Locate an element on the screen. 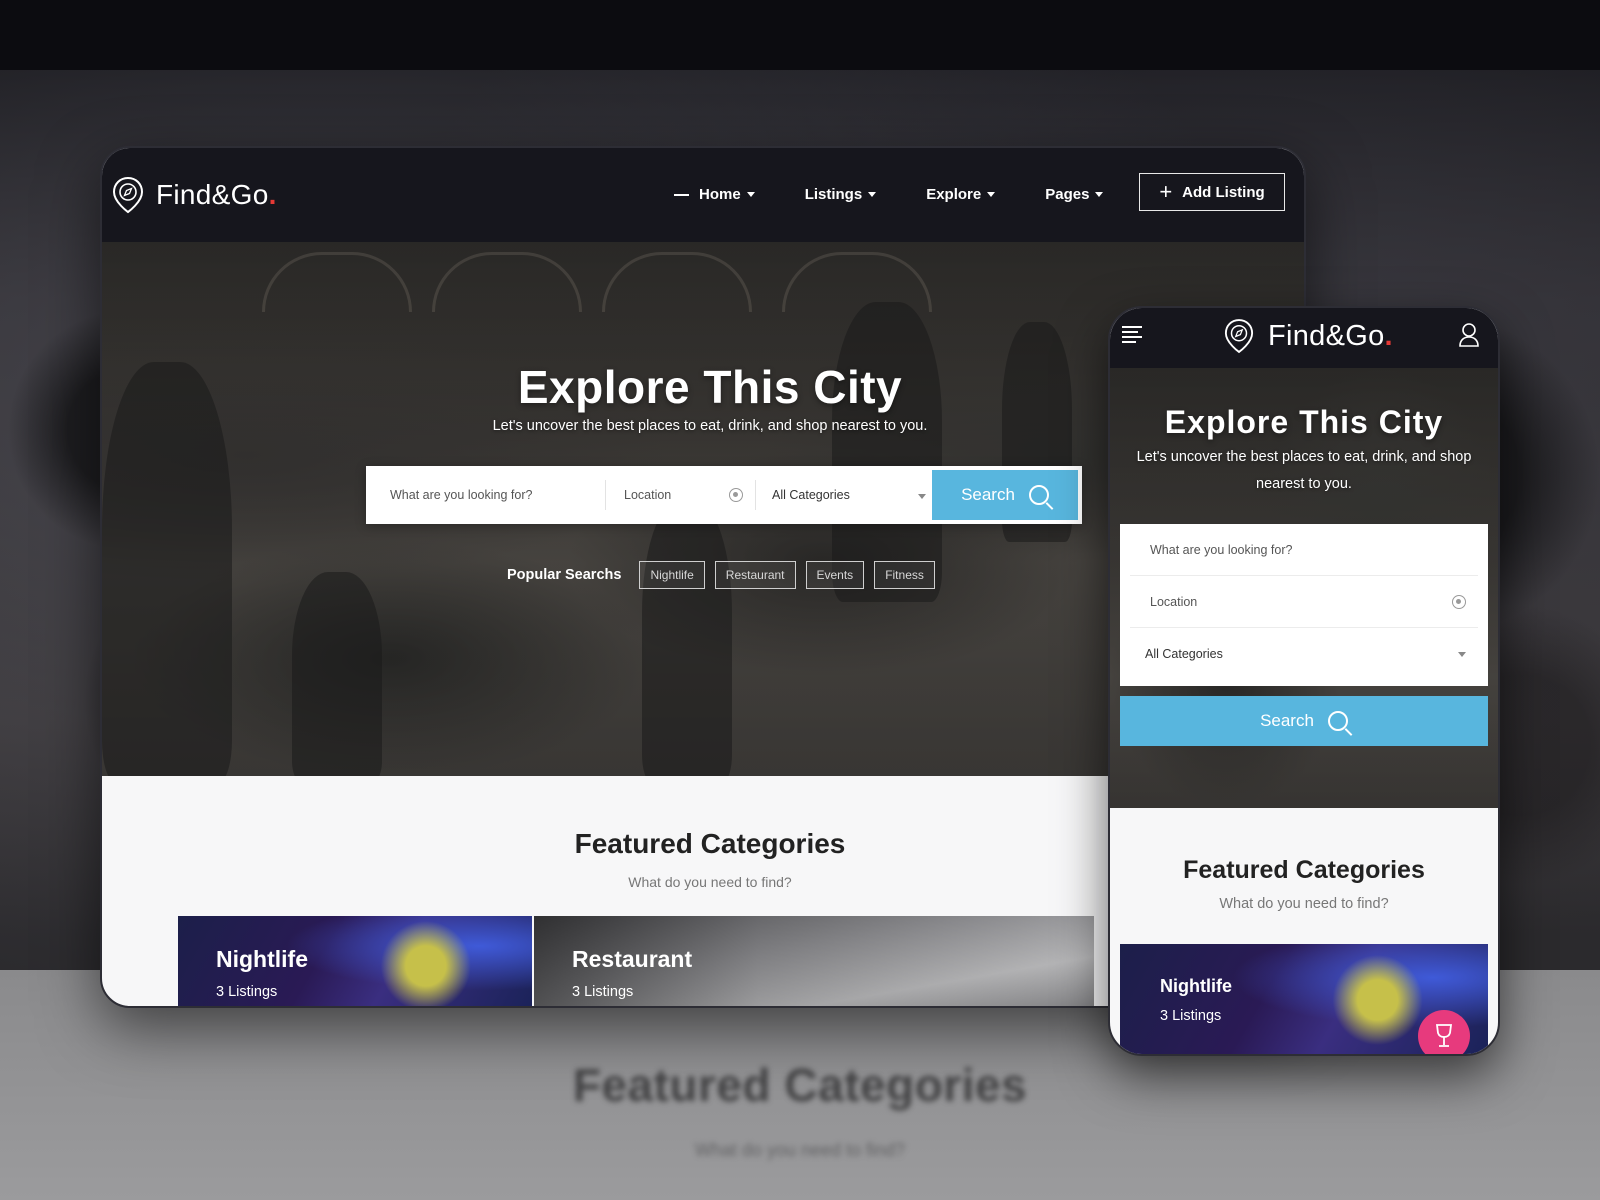 The height and width of the screenshot is (1200, 1600). nav-item-listings: Listings is located at coordinates (841, 194).